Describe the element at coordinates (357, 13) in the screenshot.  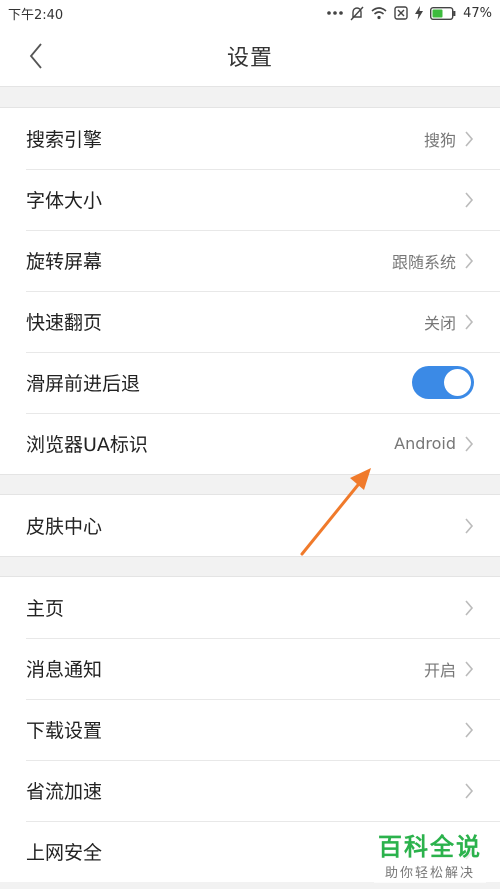
I see `mute-bell-icon` at that location.